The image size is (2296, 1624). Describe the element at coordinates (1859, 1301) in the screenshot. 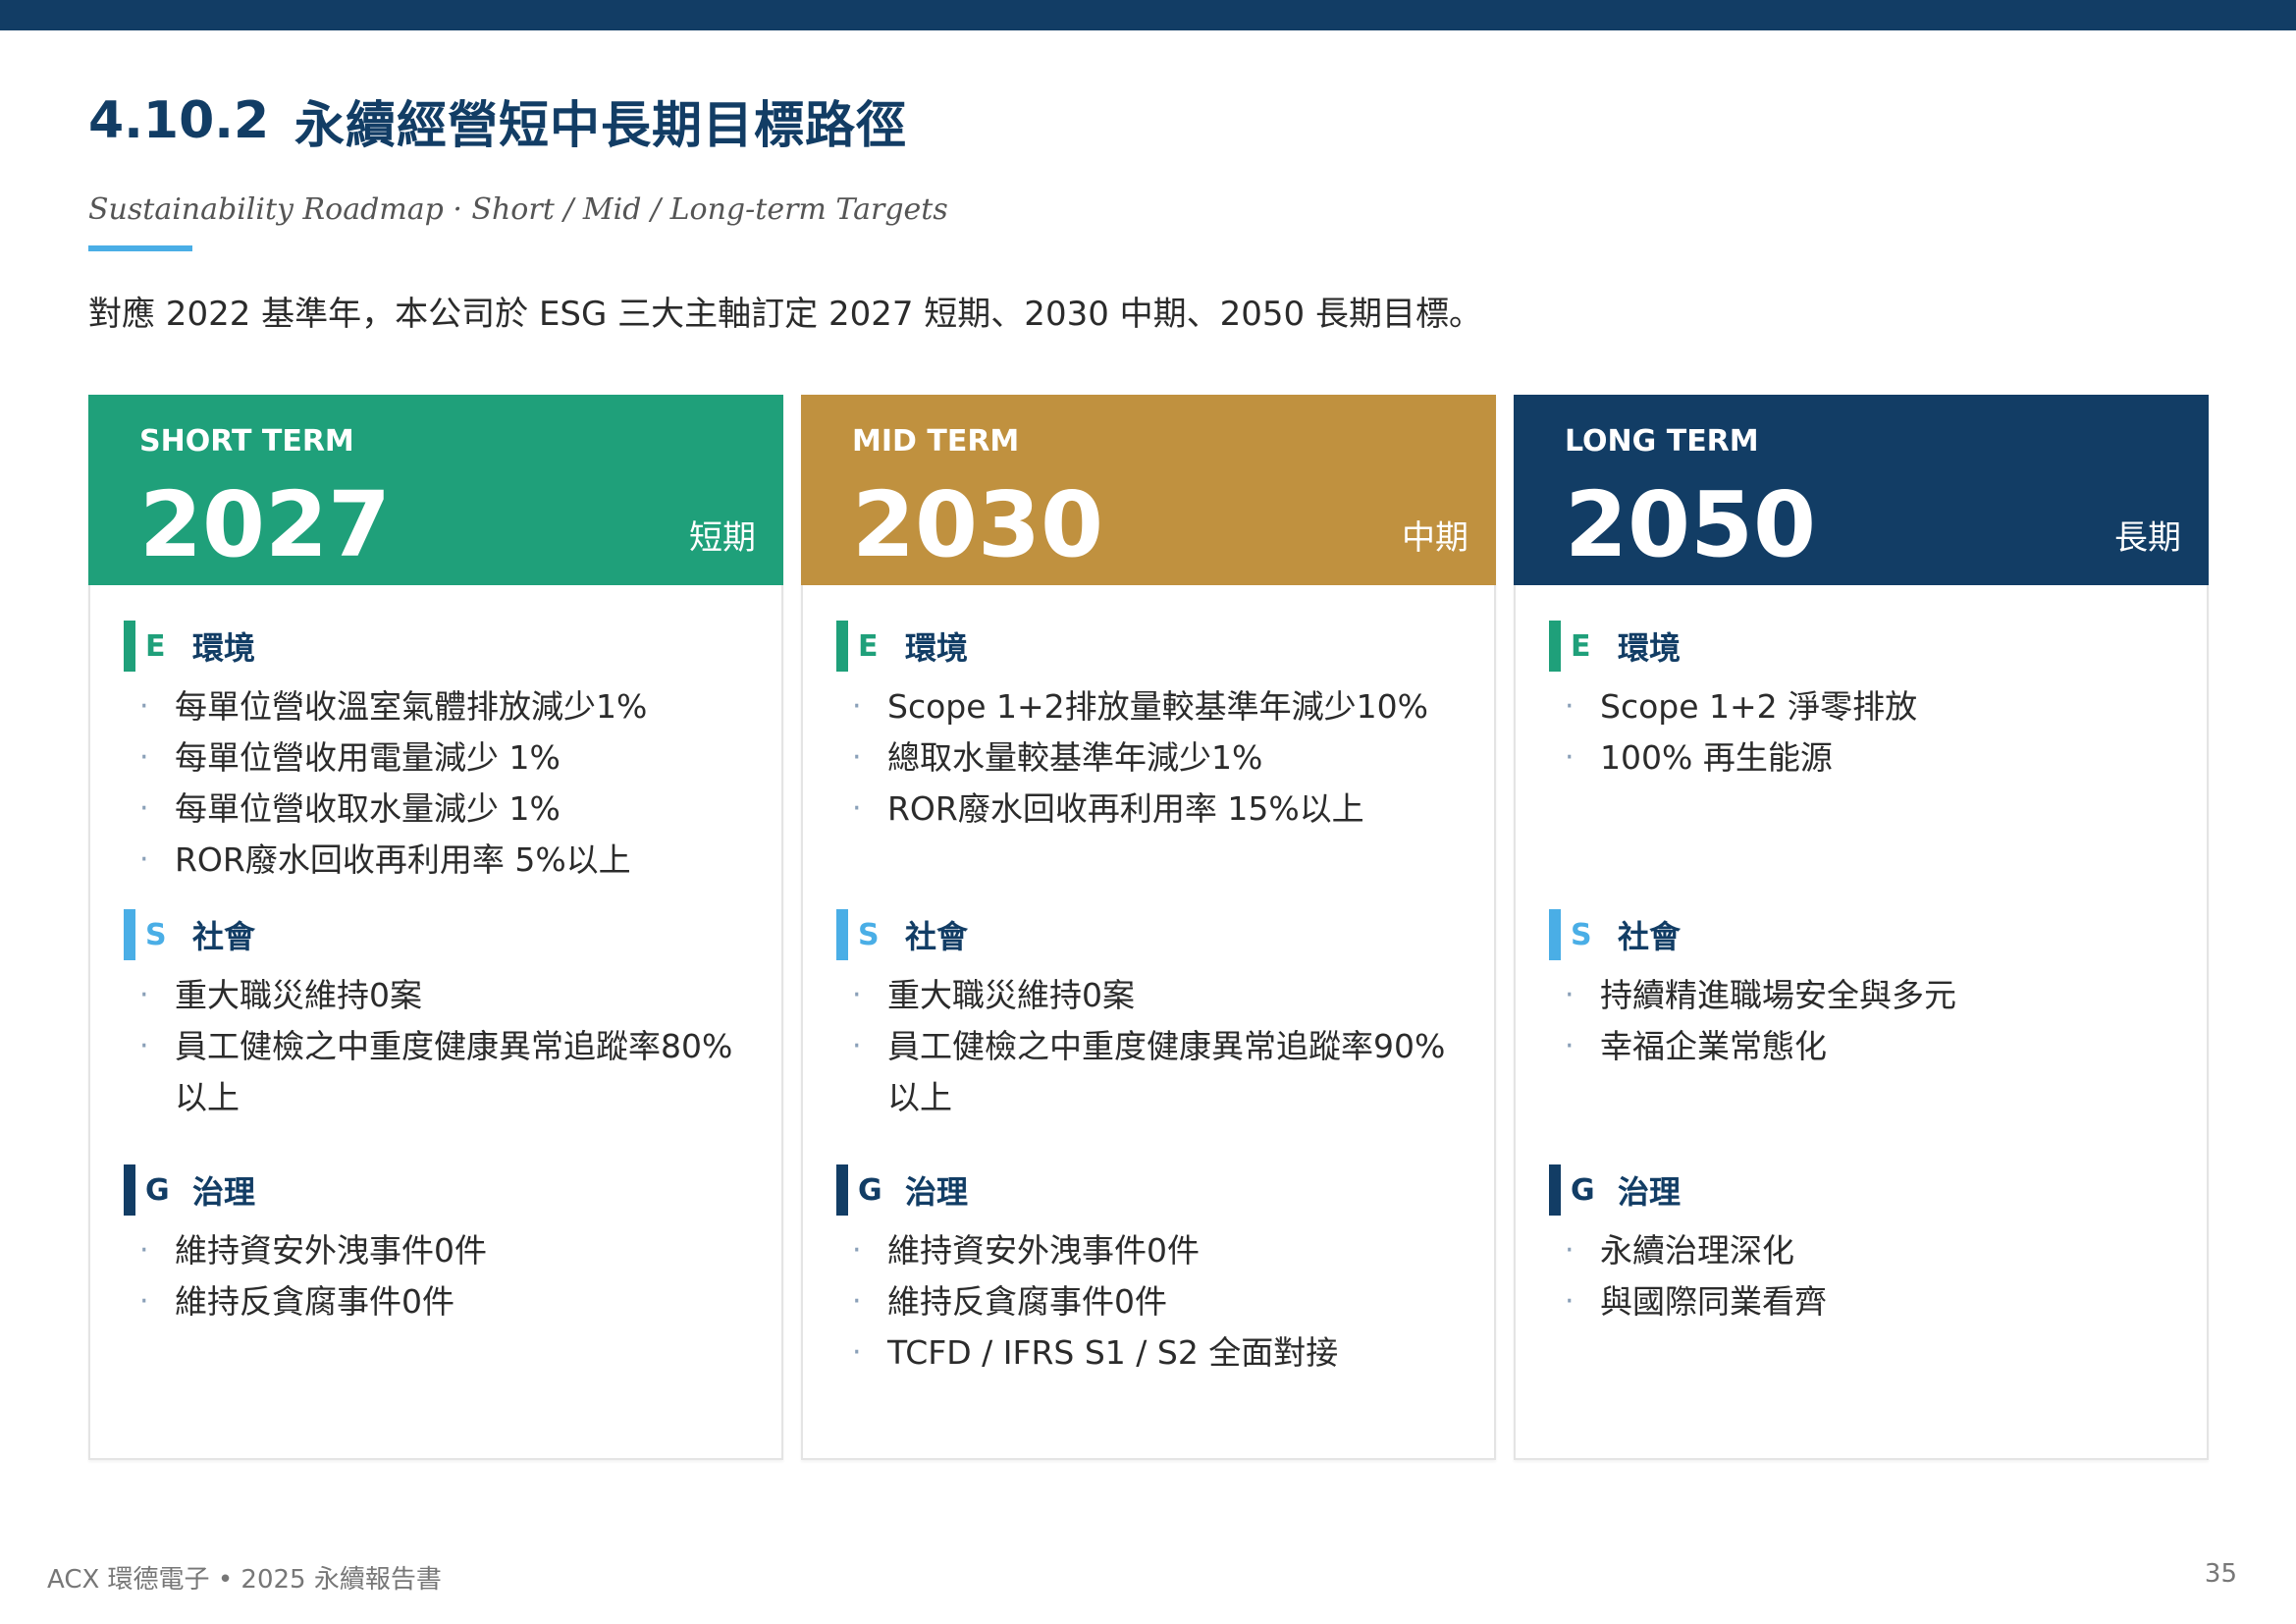

I see `list-item: · 與國際同業看齊` at that location.